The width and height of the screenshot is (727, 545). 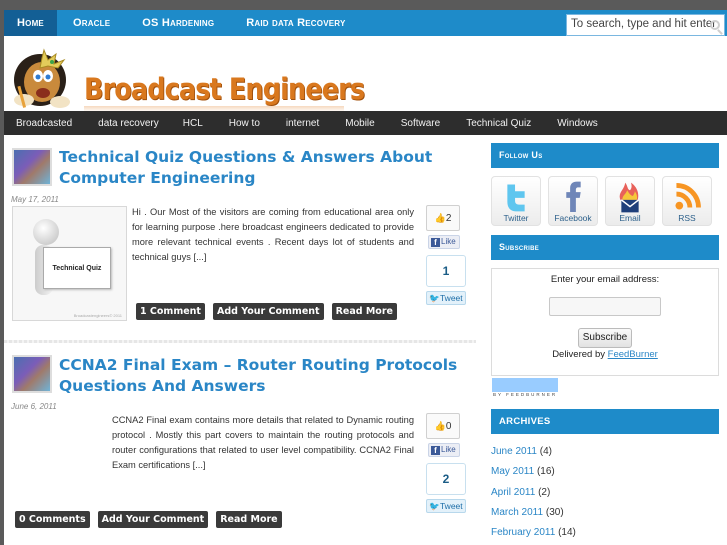 What do you see at coordinates (421, 123) in the screenshot?
I see `category-nav-software: Software` at bounding box center [421, 123].